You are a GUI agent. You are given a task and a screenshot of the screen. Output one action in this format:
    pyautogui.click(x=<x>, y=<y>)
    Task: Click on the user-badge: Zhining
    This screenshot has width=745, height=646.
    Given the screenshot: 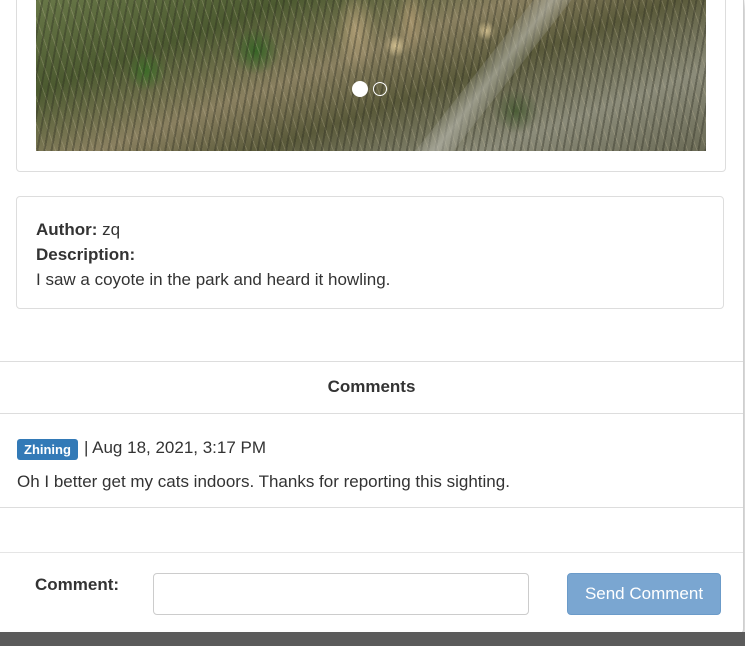 What is the action you would take?
    pyautogui.click(x=47, y=449)
    